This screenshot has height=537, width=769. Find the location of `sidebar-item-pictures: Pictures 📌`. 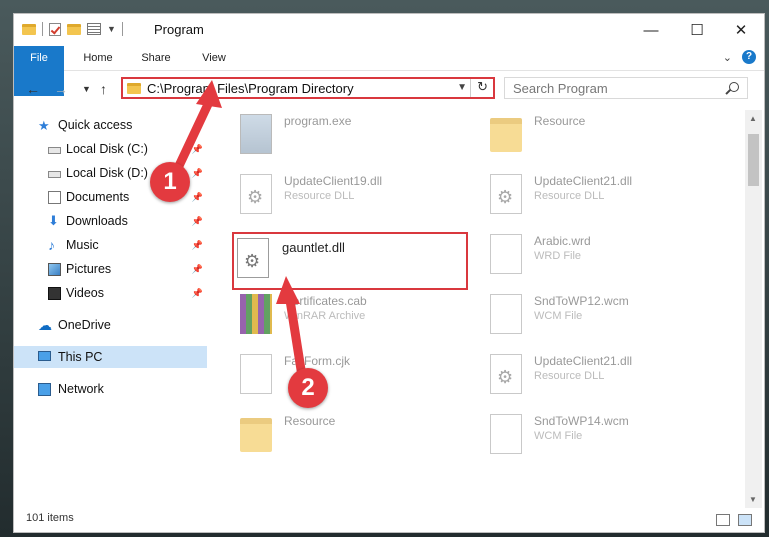

sidebar-item-pictures: Pictures 📌 is located at coordinates (110, 269).